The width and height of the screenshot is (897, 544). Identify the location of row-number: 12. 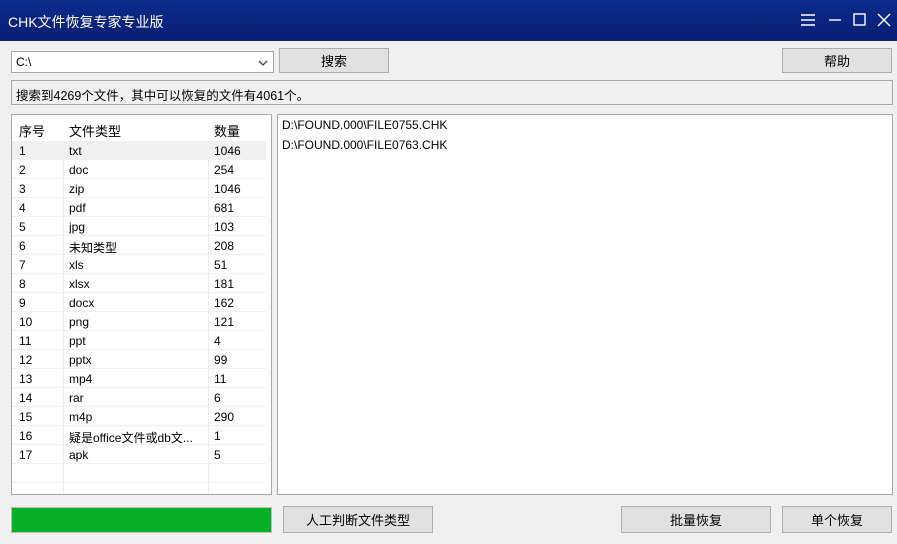
(26, 360).